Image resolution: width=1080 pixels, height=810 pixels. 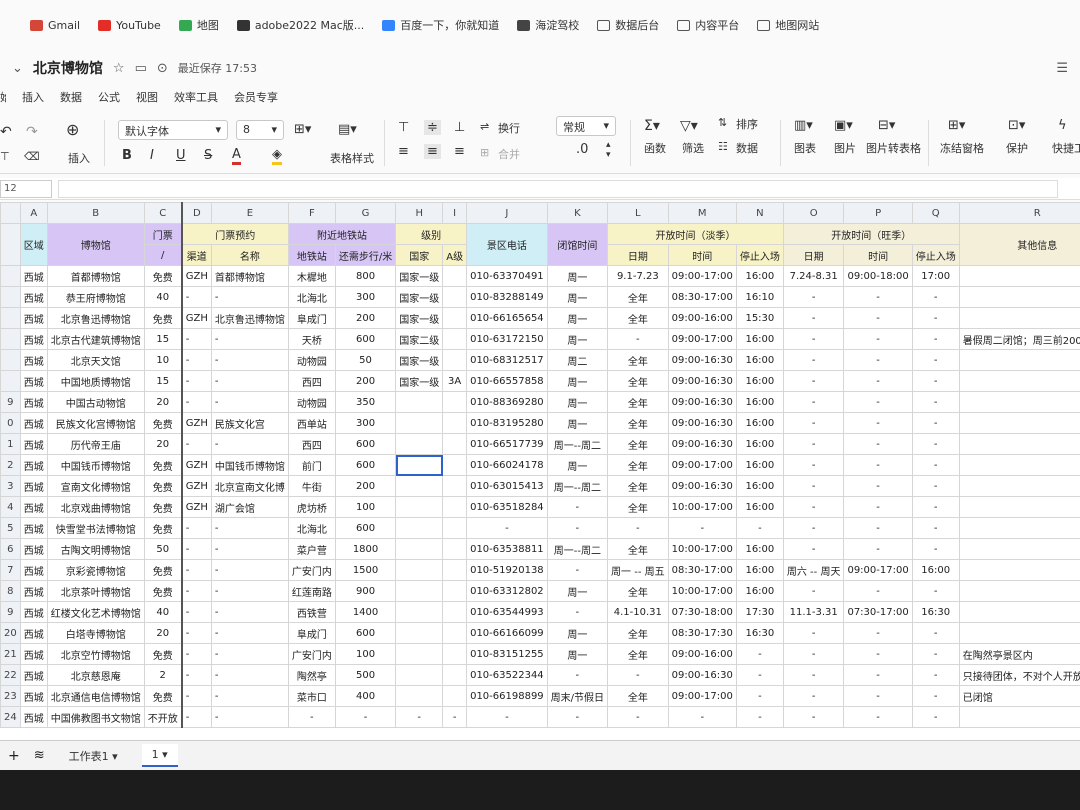 What do you see at coordinates (702, 549) in the screenshot?
I see `table-cell: 10:00-17:00` at bounding box center [702, 549].